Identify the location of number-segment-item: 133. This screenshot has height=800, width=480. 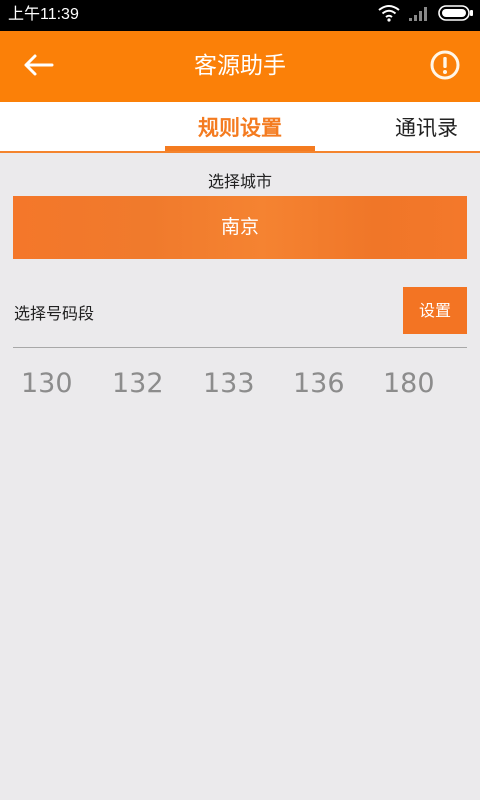
(229, 383).